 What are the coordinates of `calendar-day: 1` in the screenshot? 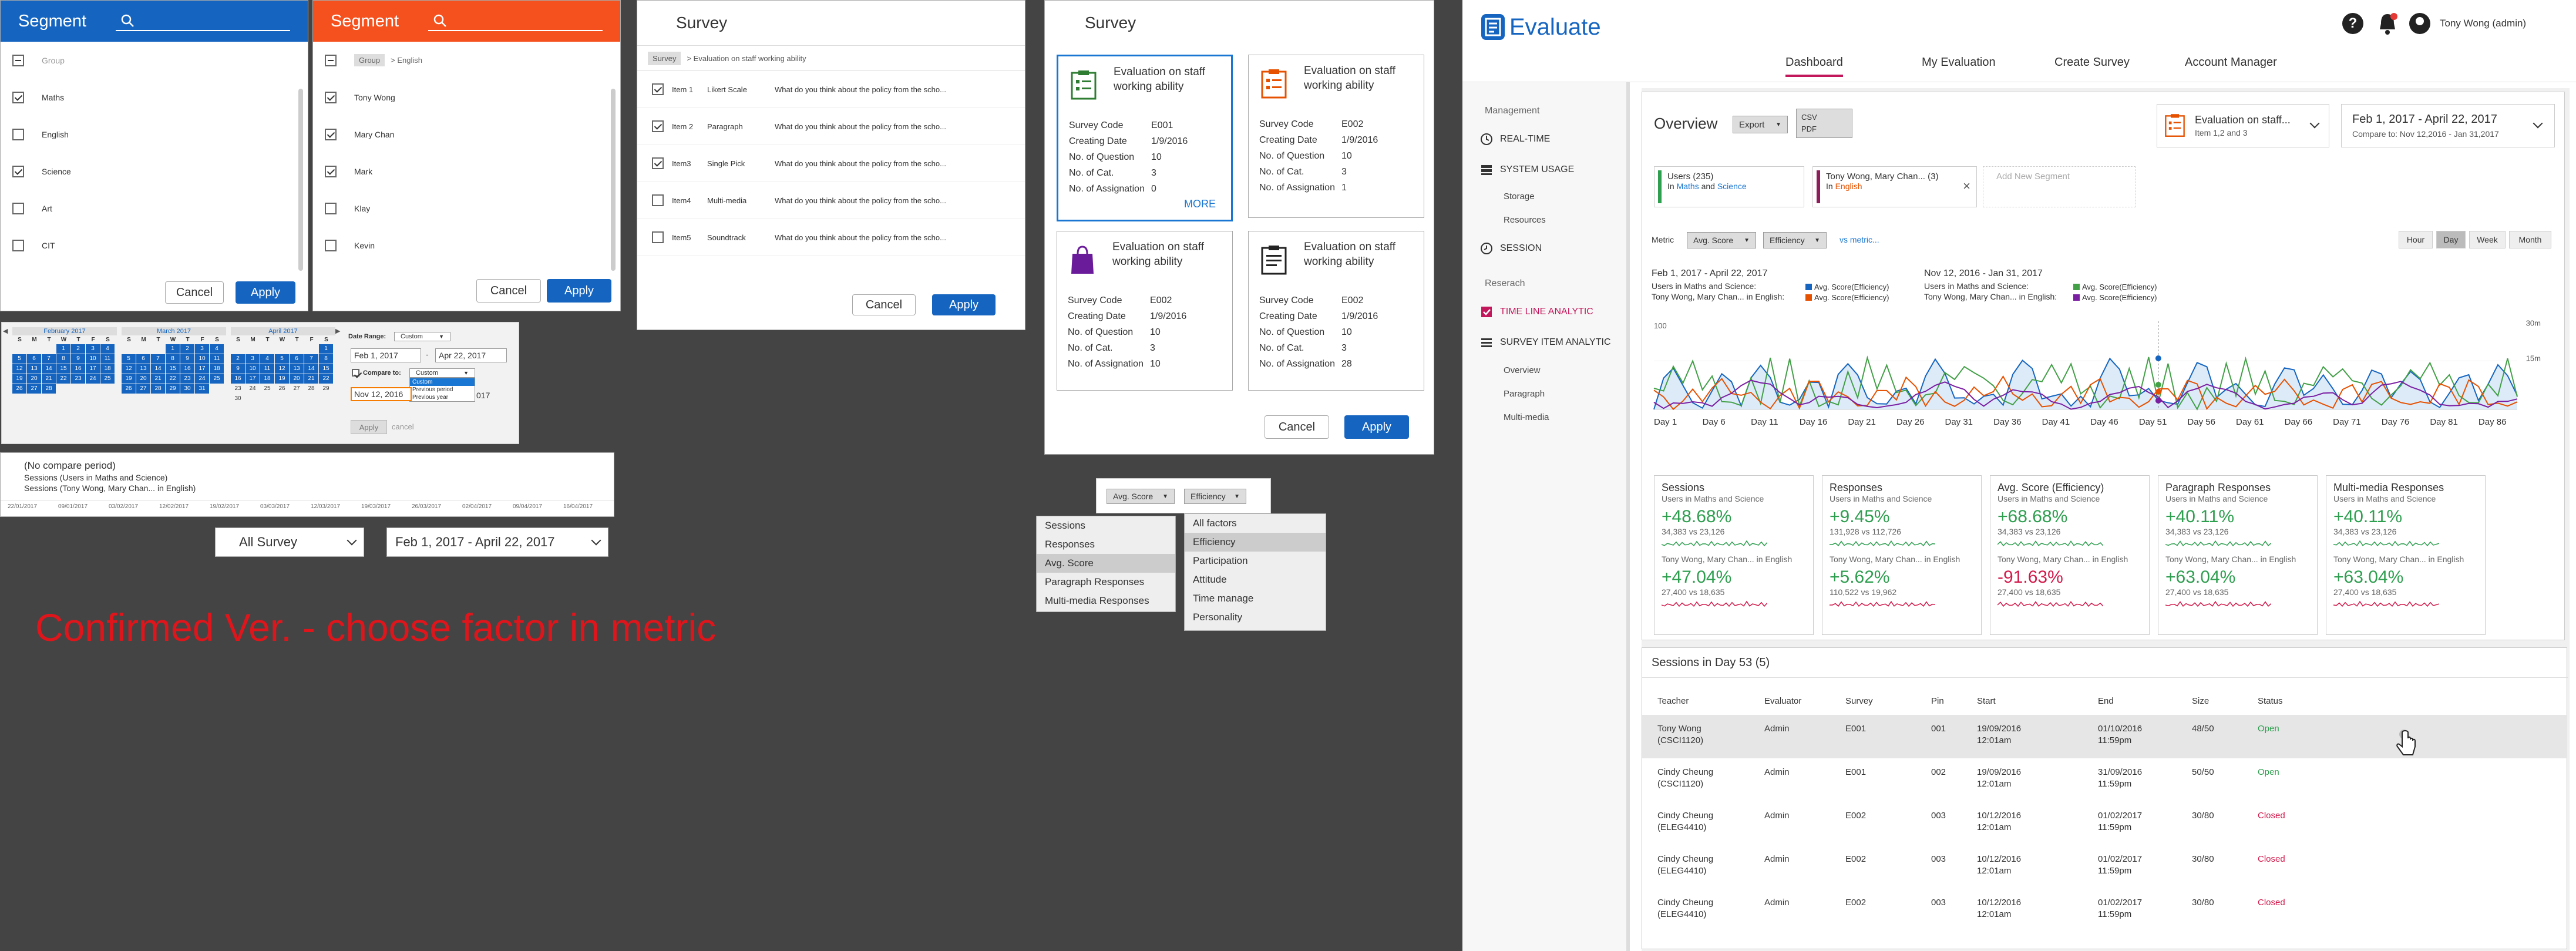 It's located at (63, 349).